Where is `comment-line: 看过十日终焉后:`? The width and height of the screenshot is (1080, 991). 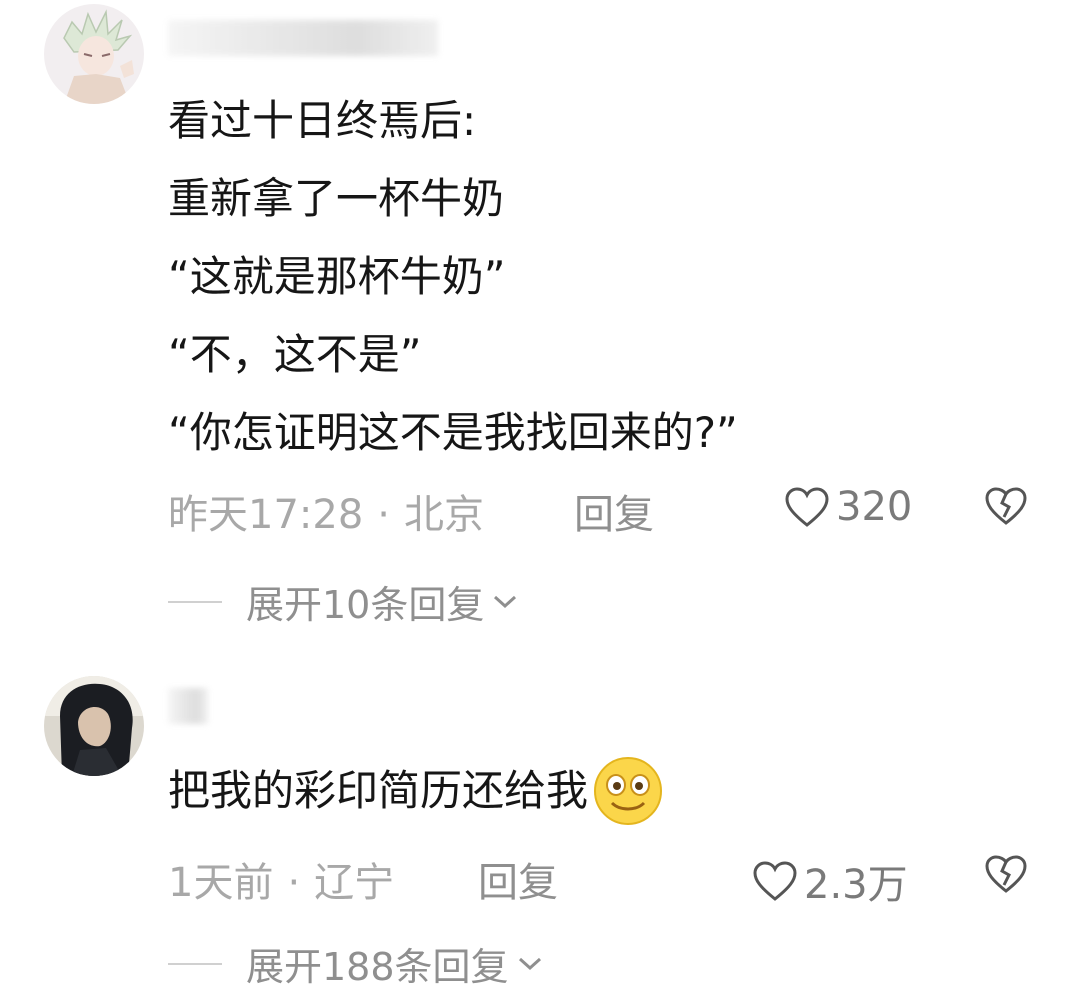
comment-line: 看过十日终焉后: is located at coordinates (322, 120).